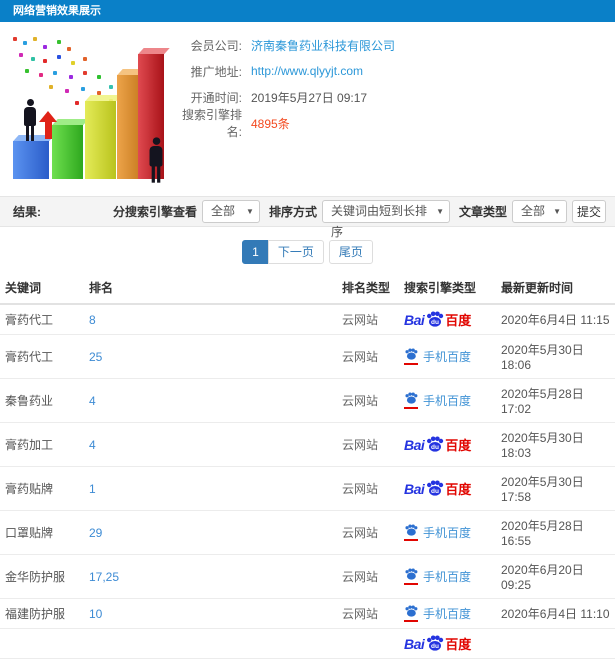 This screenshot has height=659, width=615. I want to click on sort-filter-select: 关键词由短到长排序 ▼, so click(385, 219).